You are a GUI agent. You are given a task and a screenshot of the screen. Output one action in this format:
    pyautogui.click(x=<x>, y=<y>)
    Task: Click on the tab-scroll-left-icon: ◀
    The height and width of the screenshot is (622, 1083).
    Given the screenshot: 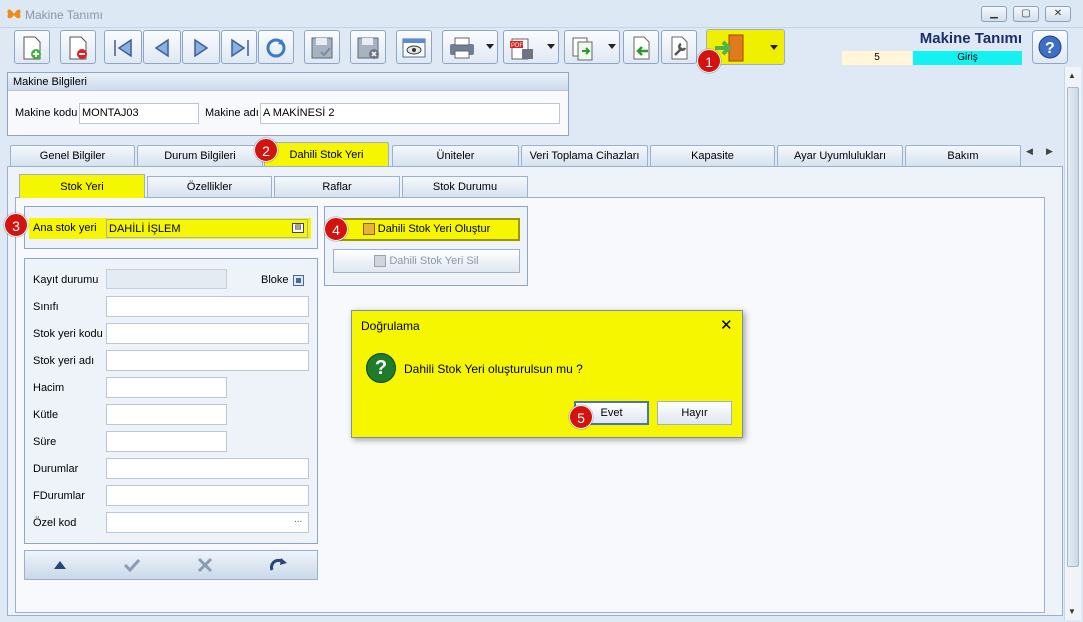 What is the action you would take?
    pyautogui.click(x=1029, y=151)
    